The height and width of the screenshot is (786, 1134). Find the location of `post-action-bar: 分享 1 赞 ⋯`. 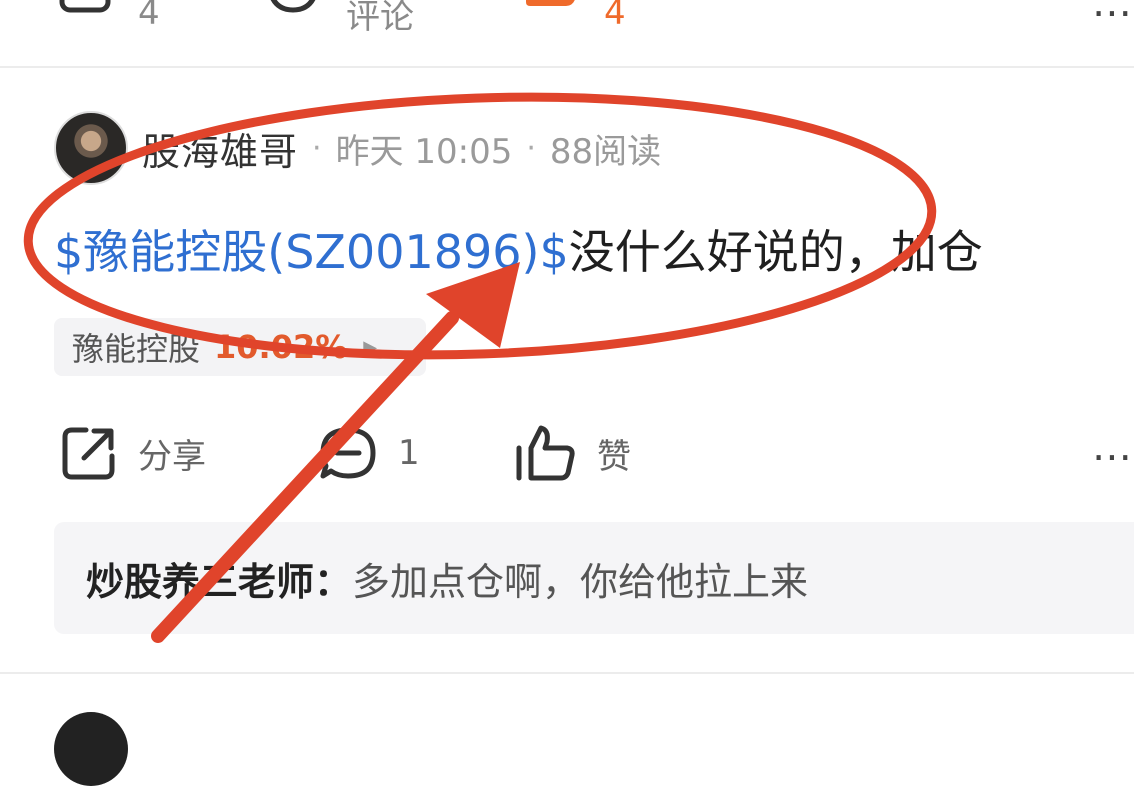

post-action-bar: 分享 1 赞 ⋯ is located at coordinates (567, 456).